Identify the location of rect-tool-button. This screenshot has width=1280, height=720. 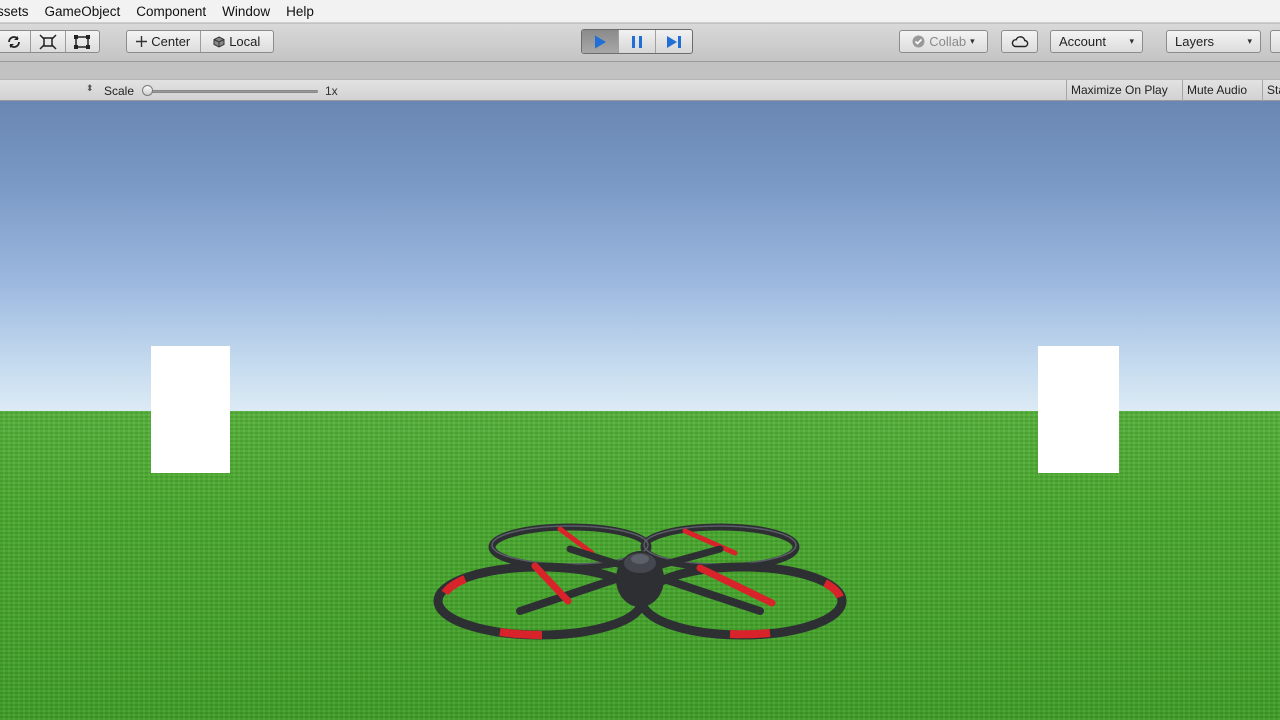
(82, 41).